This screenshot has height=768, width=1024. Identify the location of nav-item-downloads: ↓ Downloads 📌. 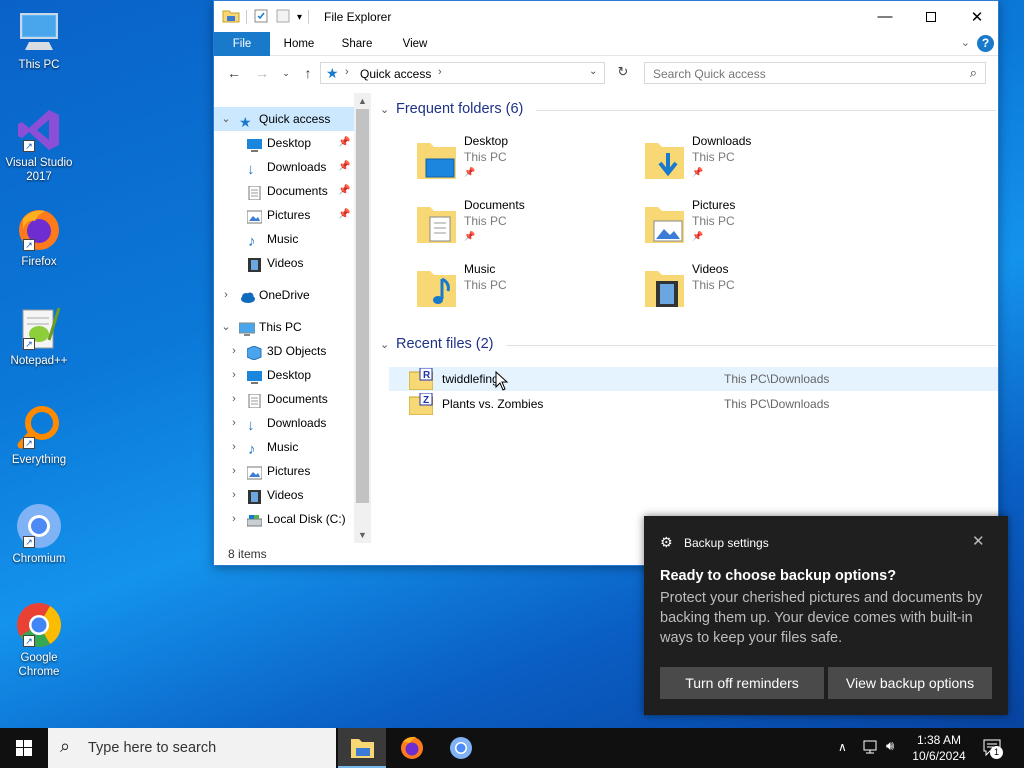
(284, 167).